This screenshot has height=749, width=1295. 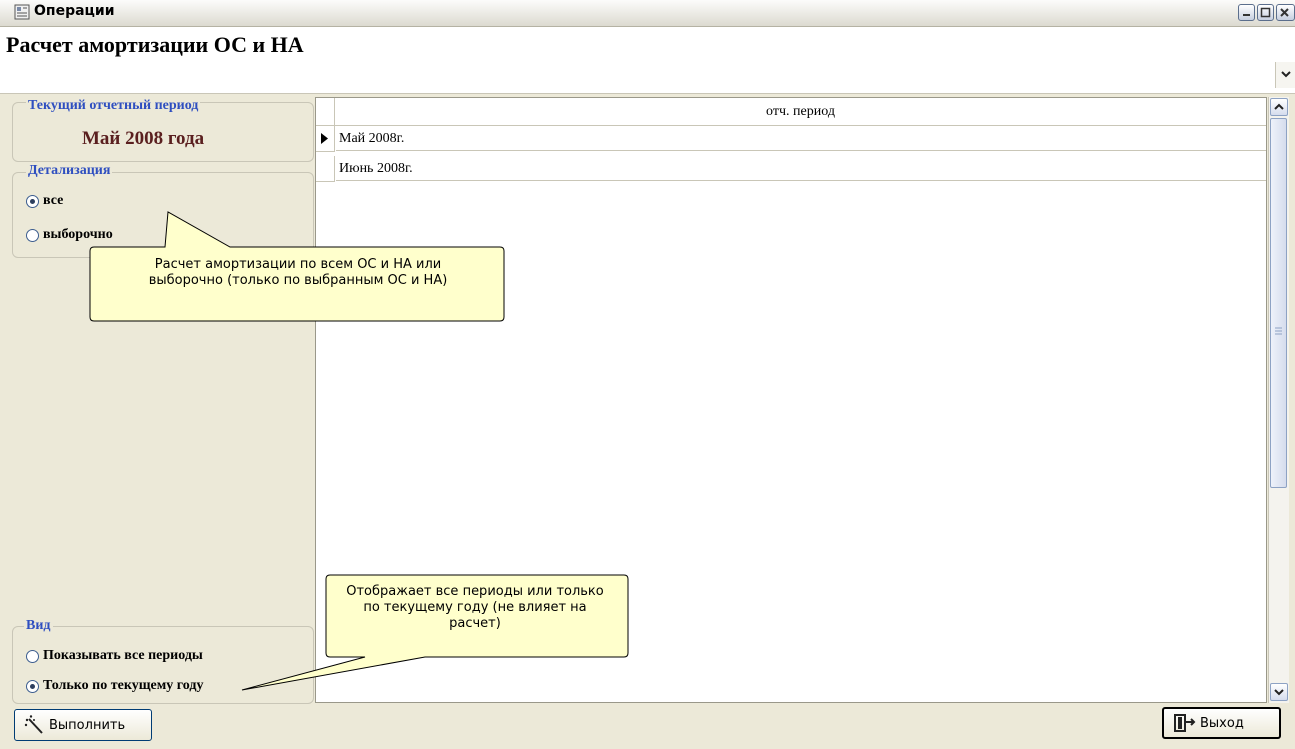 I want to click on current-period-value: Май 2008 года, so click(x=143, y=138).